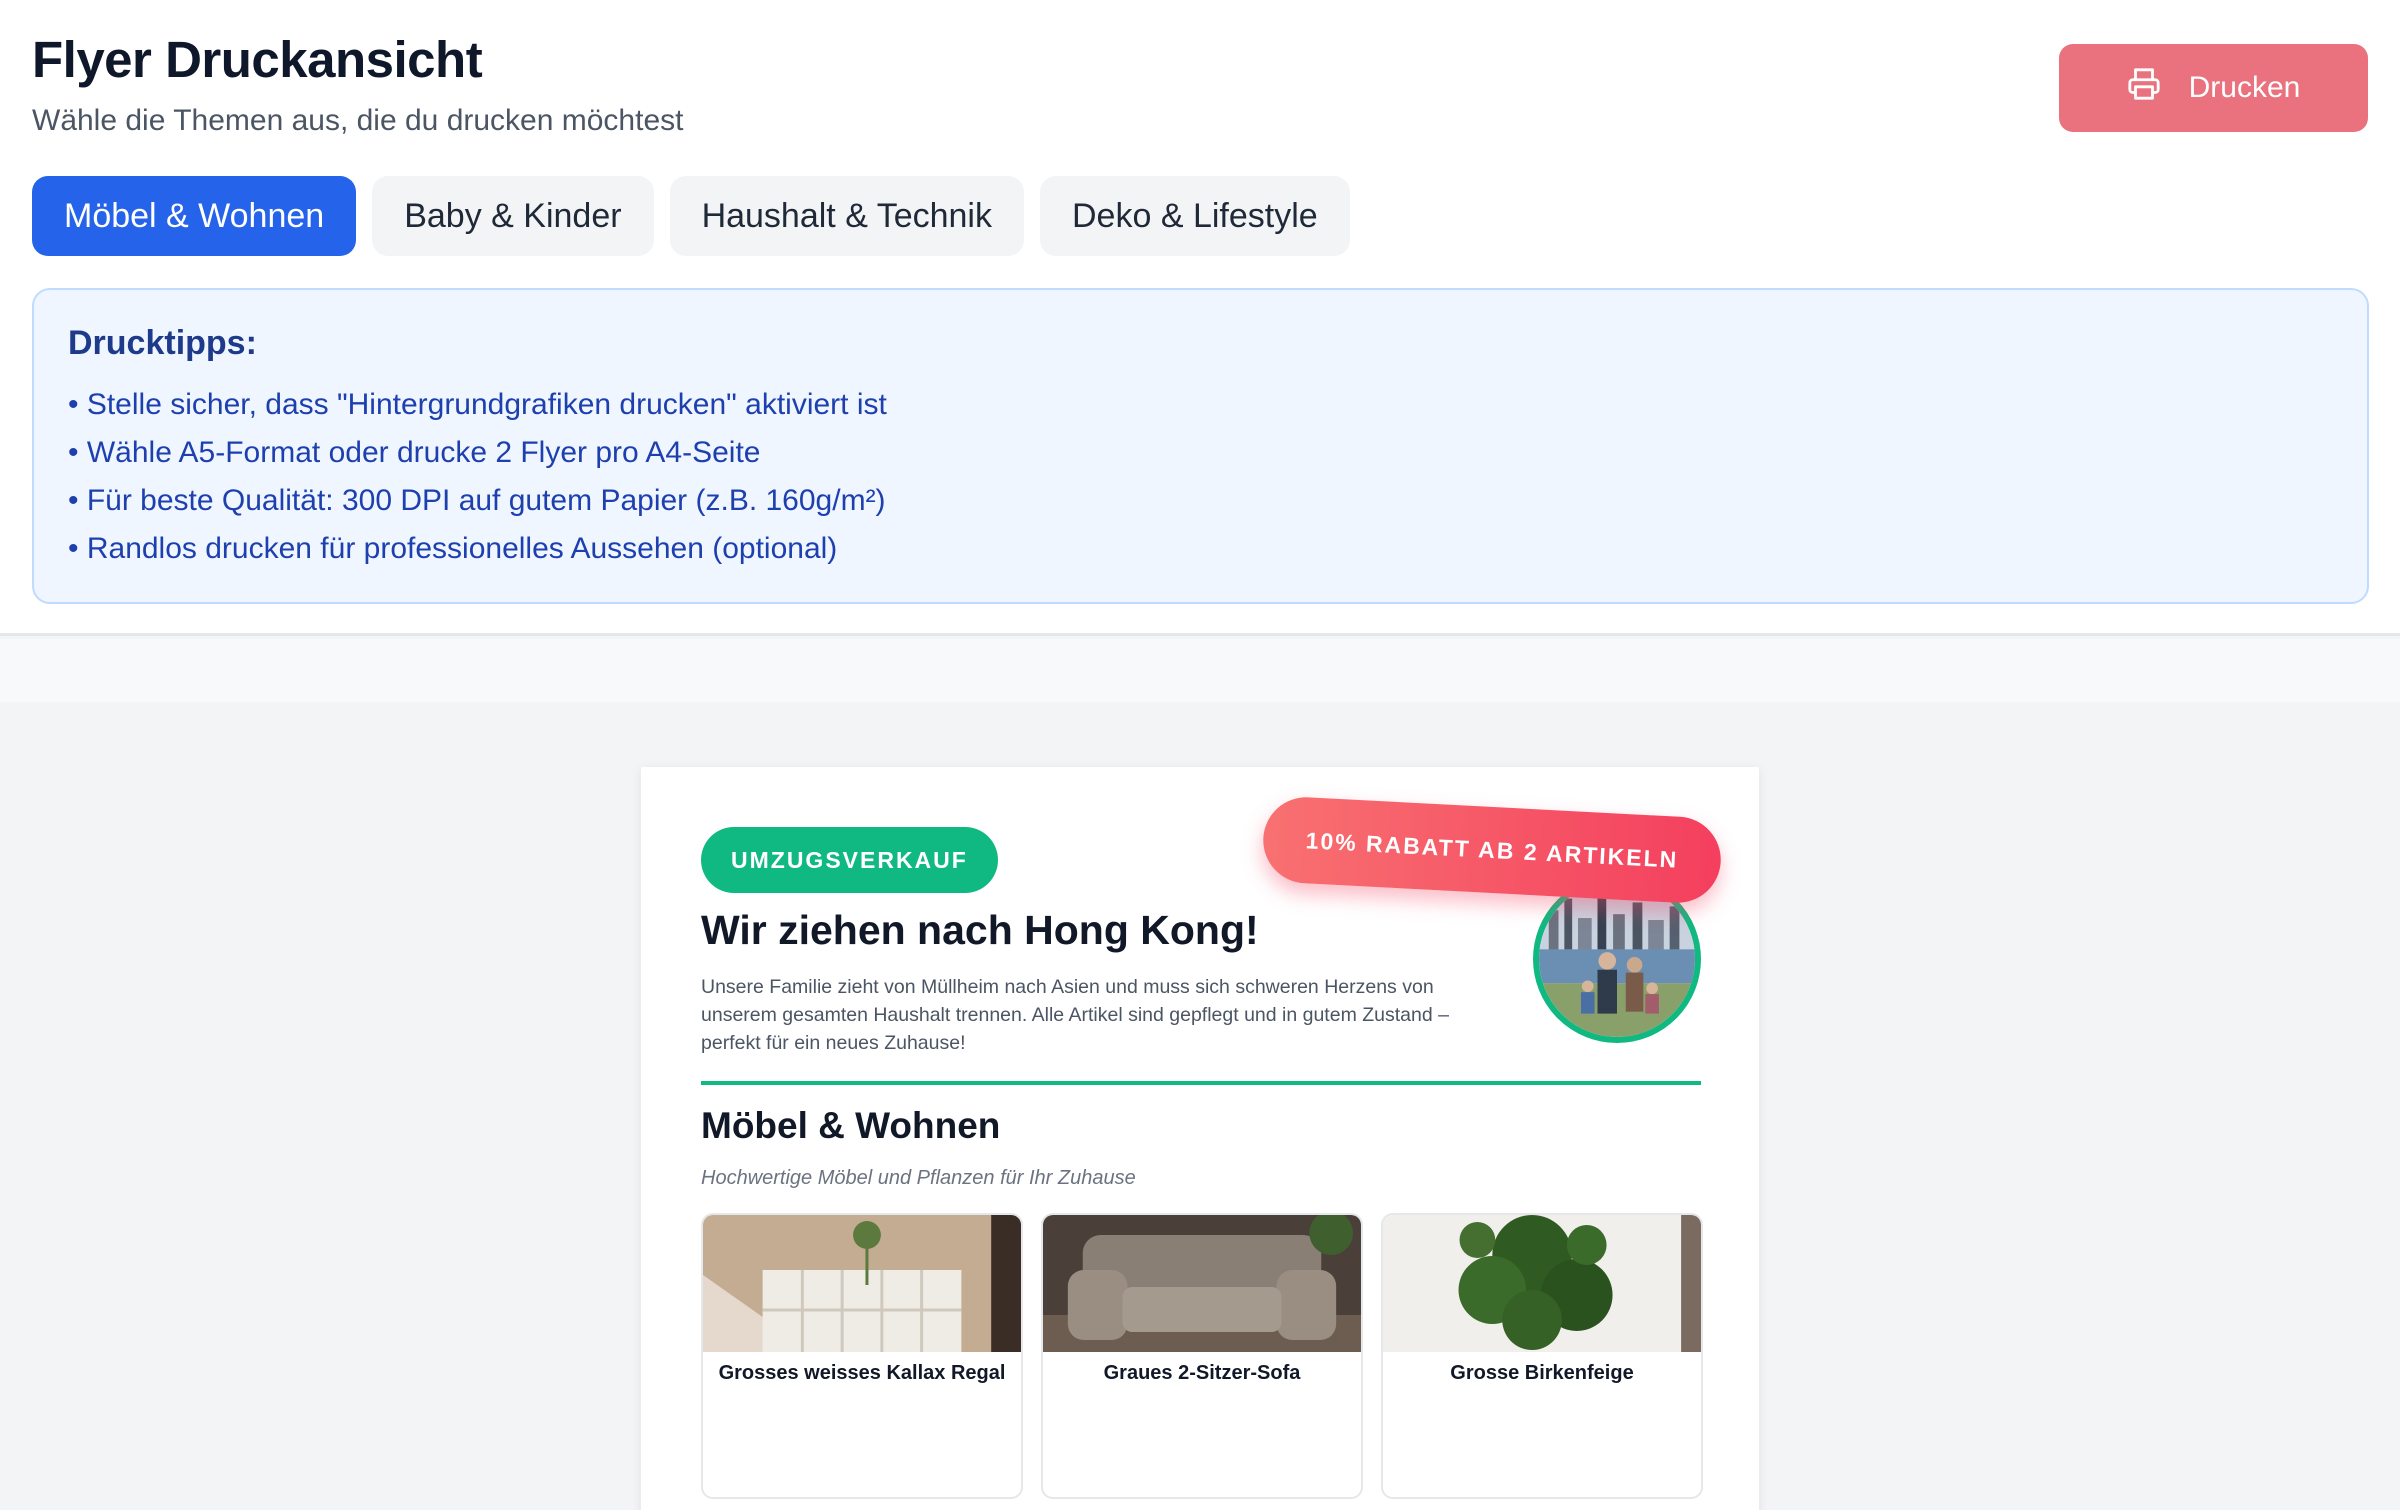  What do you see at coordinates (1542, 1373) in the screenshot?
I see `product-name: Grosse Birkenfeige` at bounding box center [1542, 1373].